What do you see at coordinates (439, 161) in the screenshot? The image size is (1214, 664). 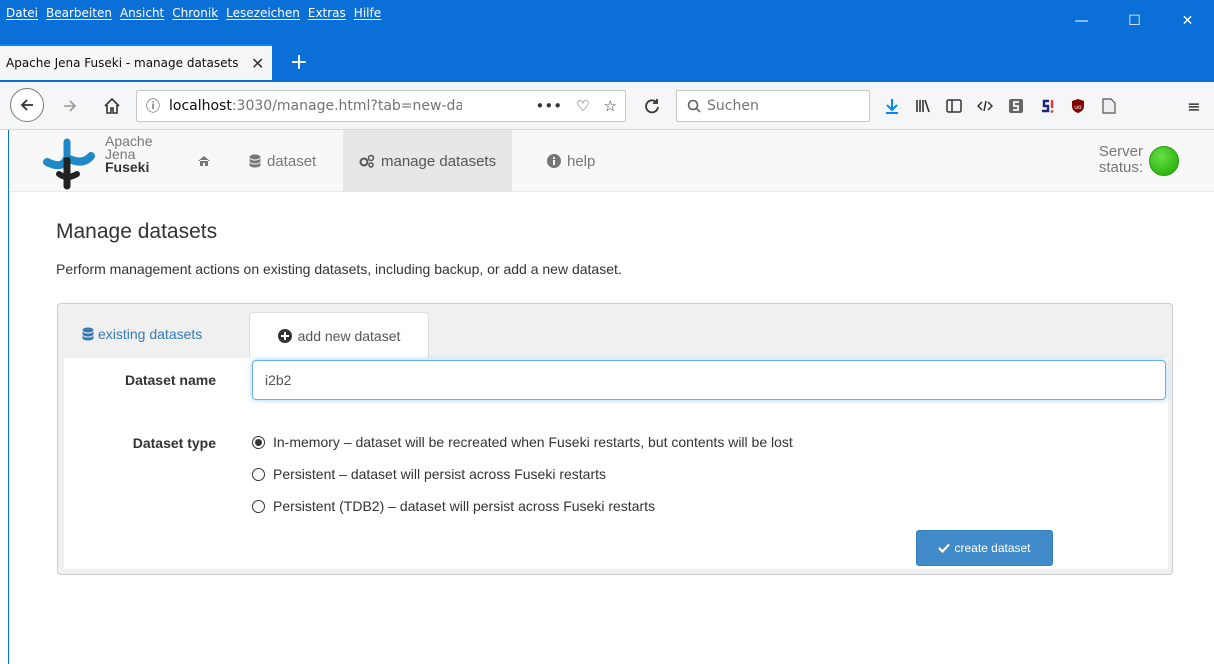 I see `nav-manage-label: manage datasets` at bounding box center [439, 161].